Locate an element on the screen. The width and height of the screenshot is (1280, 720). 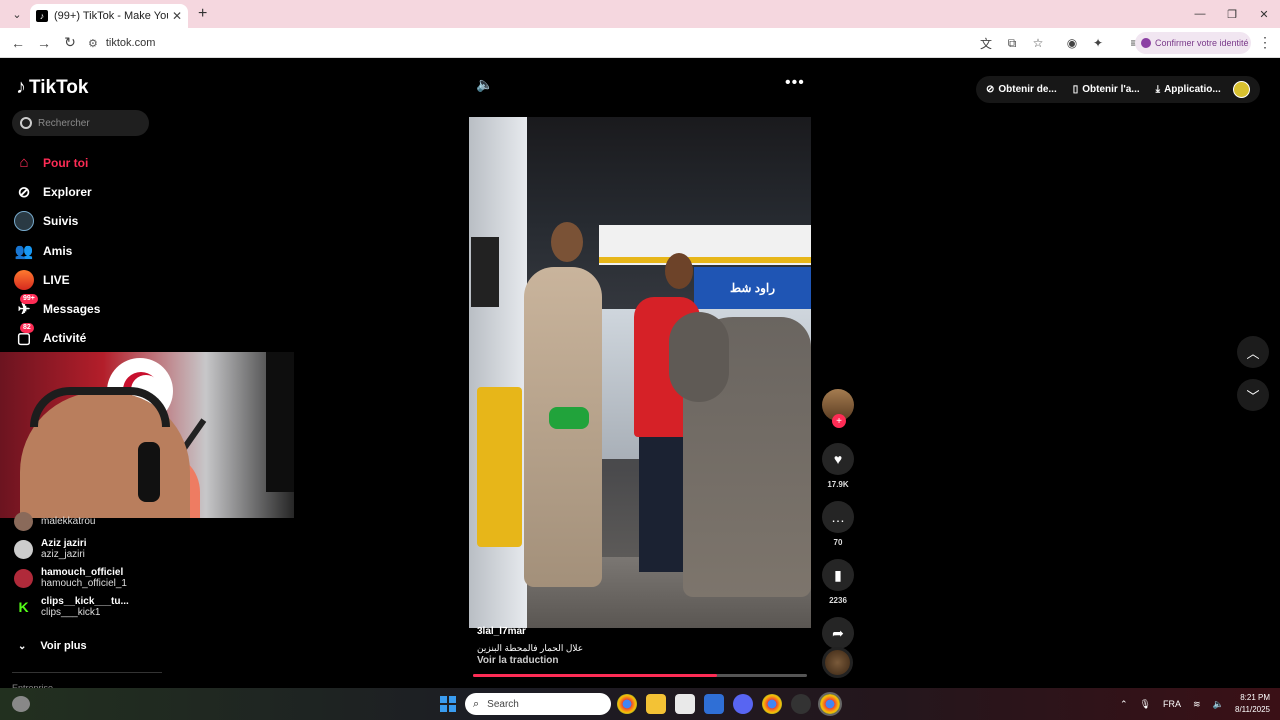
reload-icon: ↻ is located at coordinates (70, 43).